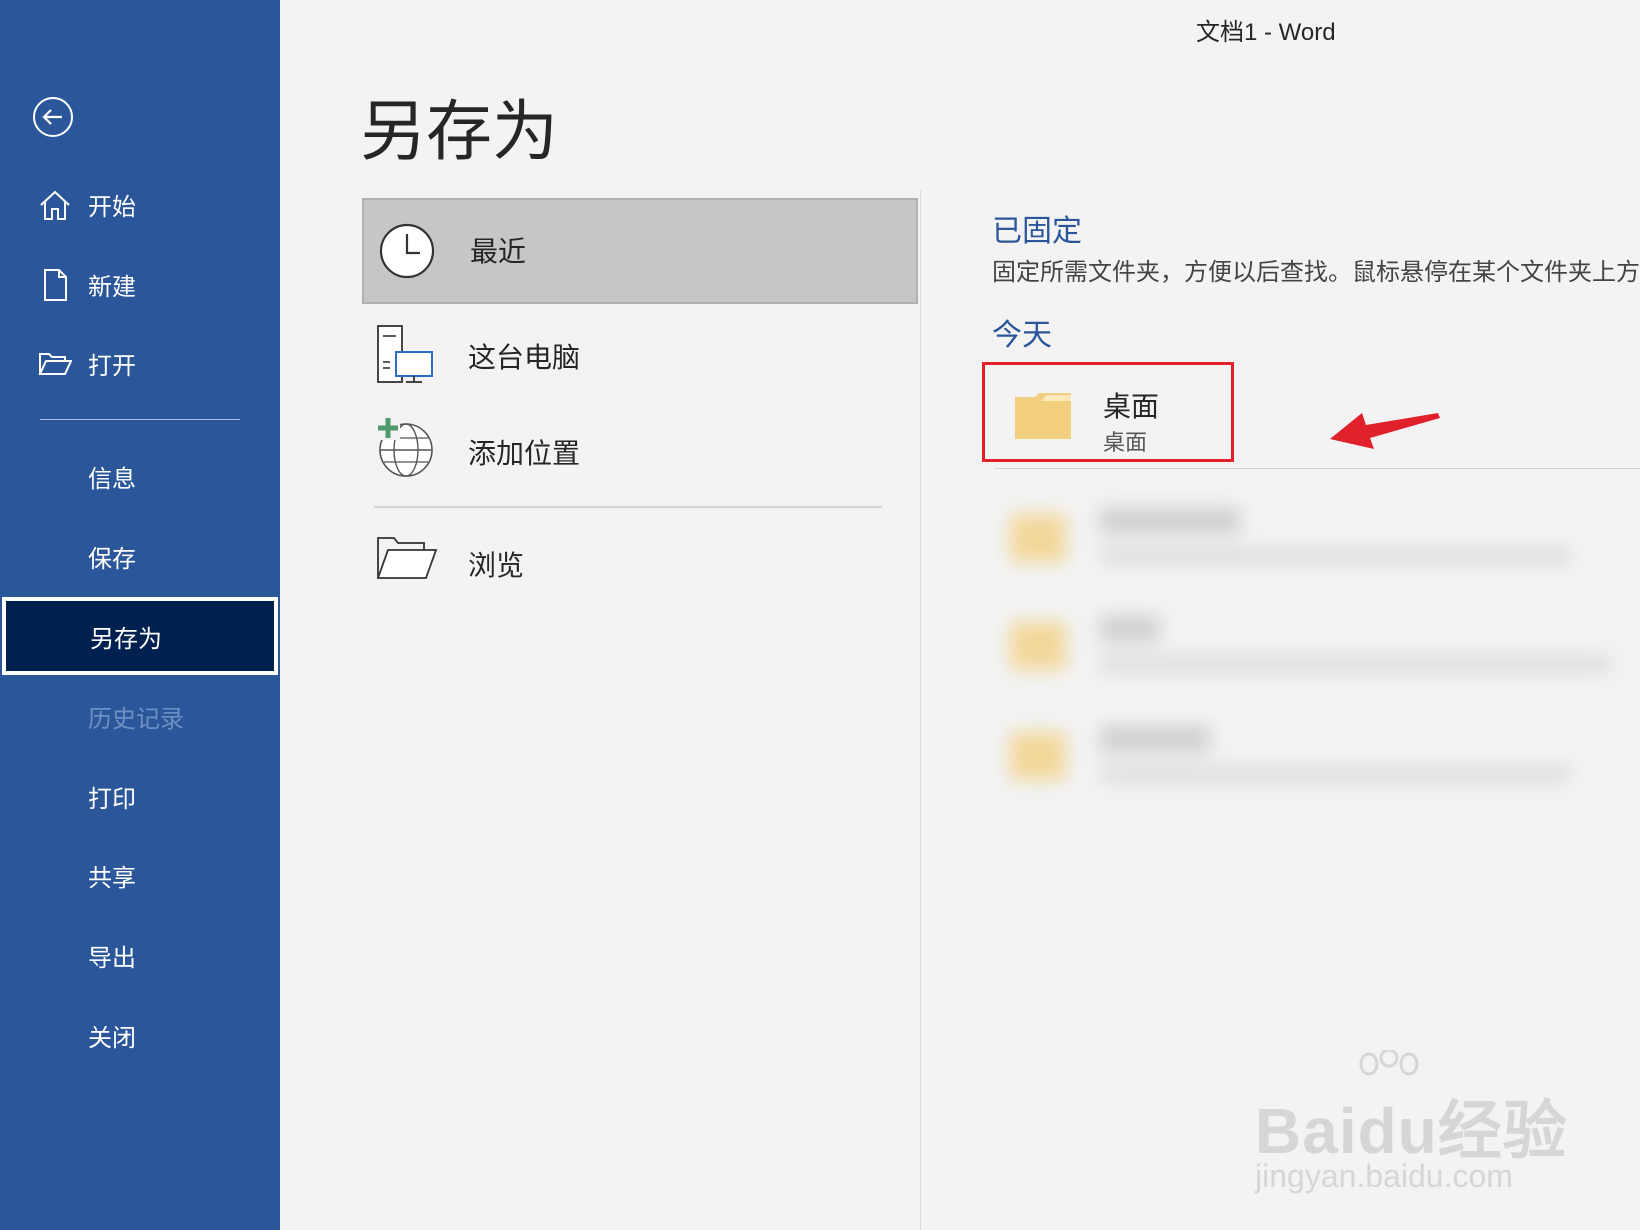 This screenshot has width=1640, height=1230. What do you see at coordinates (628, 507) in the screenshot?
I see `location-divider` at bounding box center [628, 507].